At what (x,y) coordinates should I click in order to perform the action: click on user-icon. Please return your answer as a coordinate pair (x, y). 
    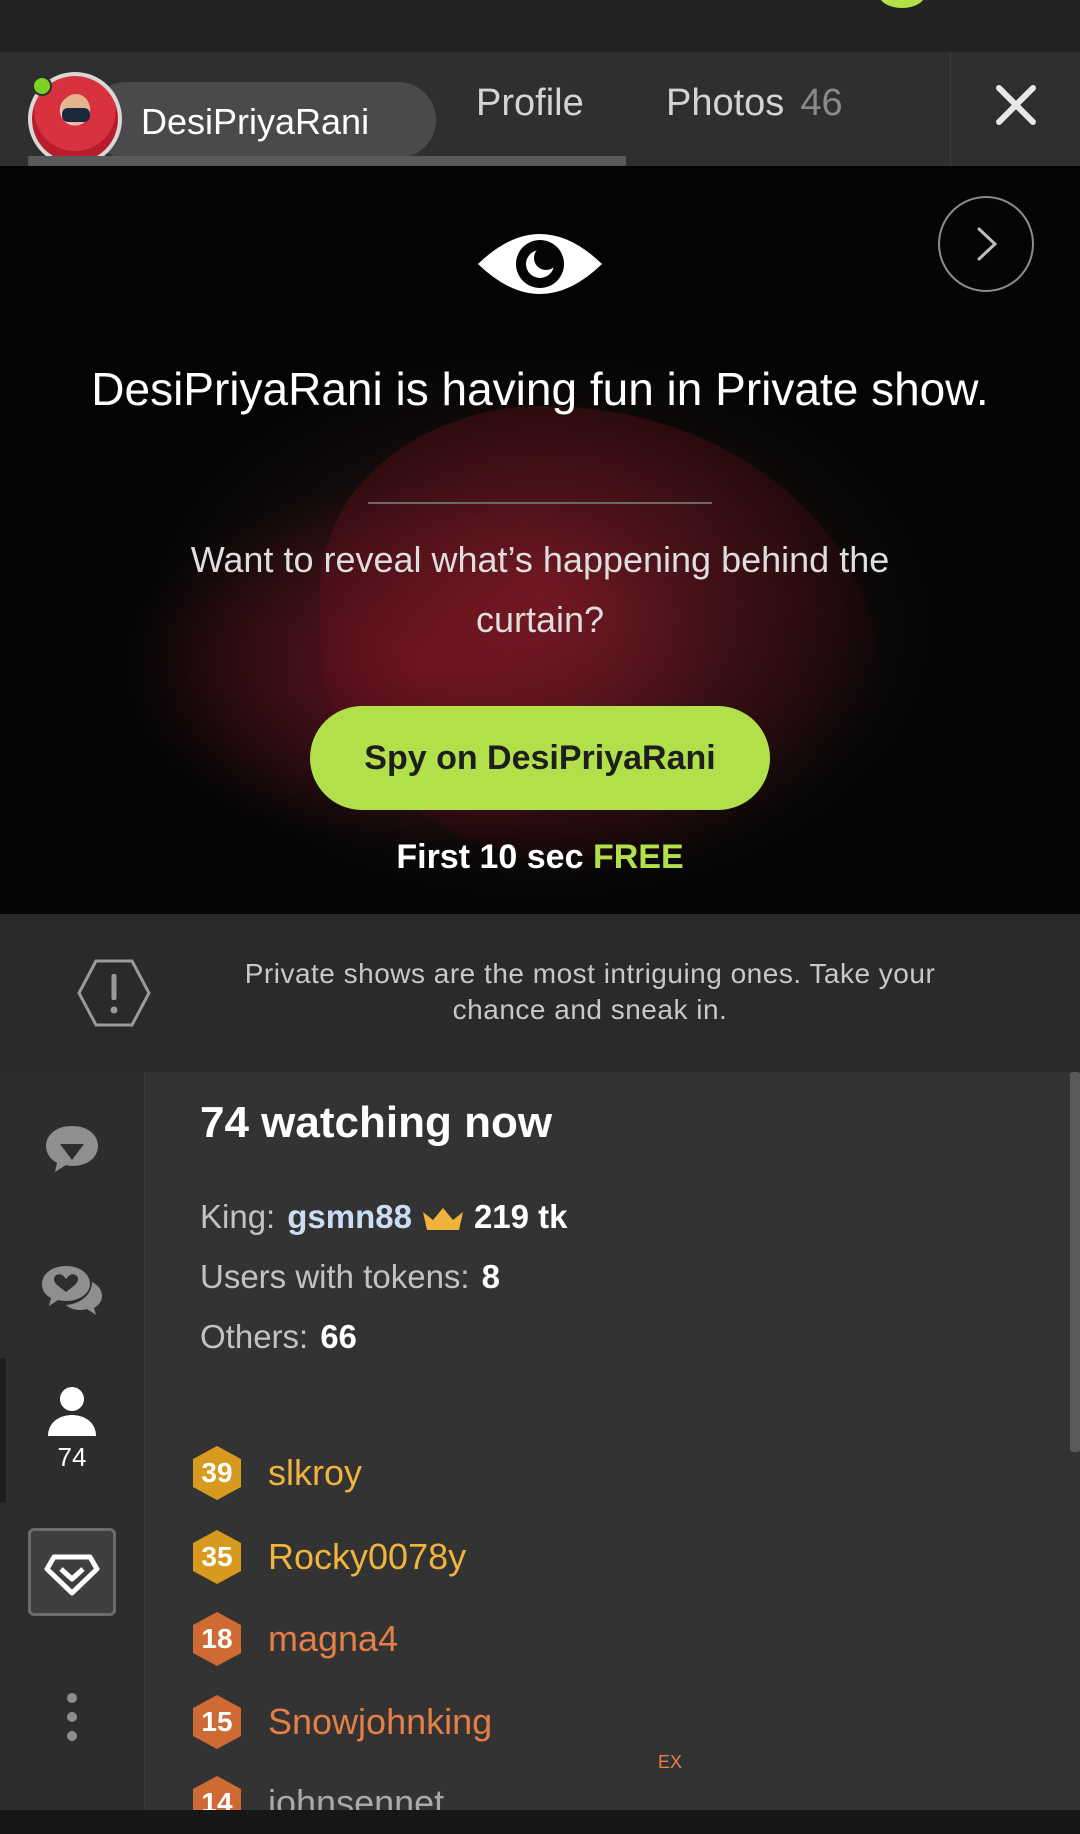
    Looking at the image, I should click on (72, 1411).